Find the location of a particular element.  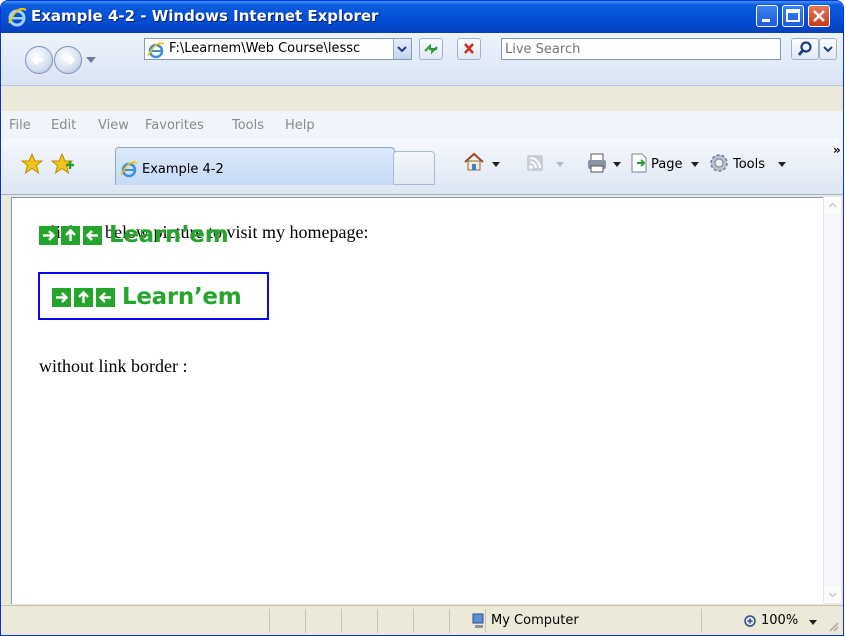

favorites-star-icon is located at coordinates (32, 164).